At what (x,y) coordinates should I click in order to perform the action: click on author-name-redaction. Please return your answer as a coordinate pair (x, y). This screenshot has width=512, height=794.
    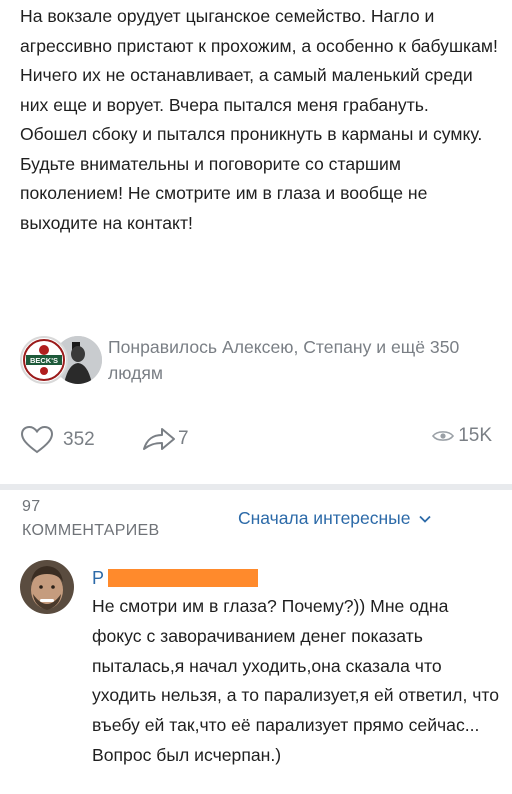
    Looking at the image, I should click on (183, 578).